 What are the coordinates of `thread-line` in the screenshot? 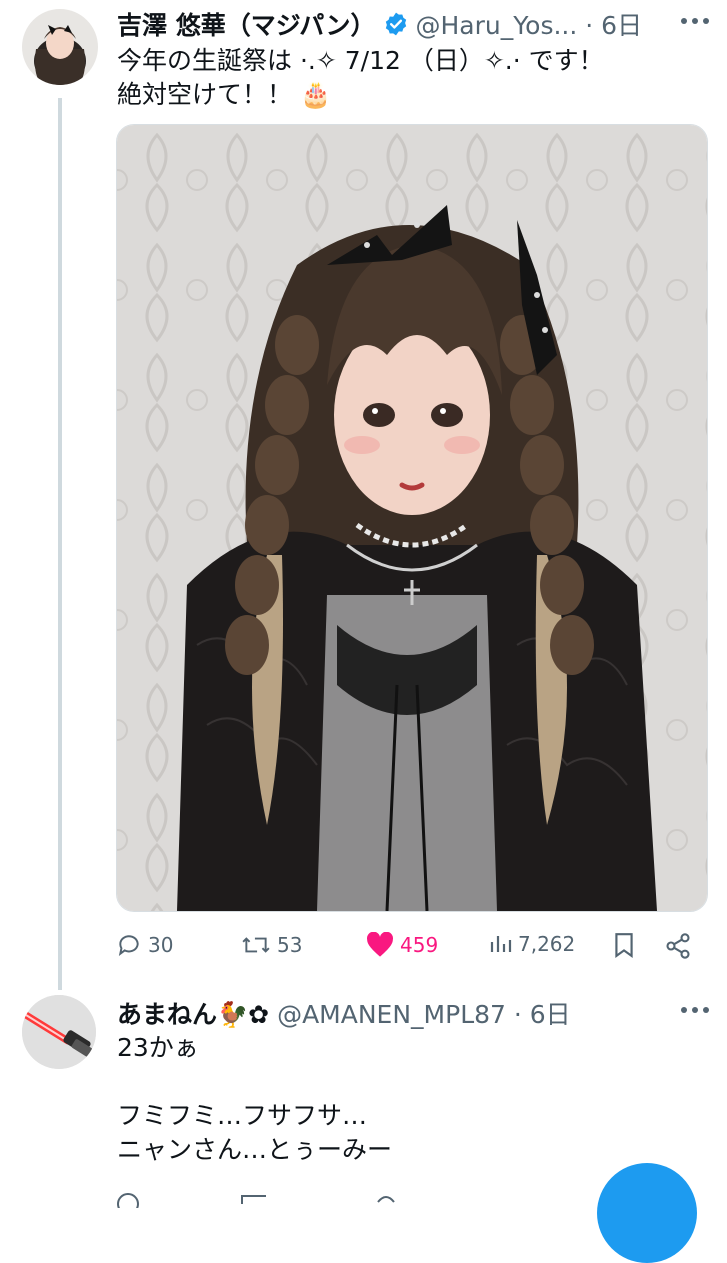 It's located at (60, 544).